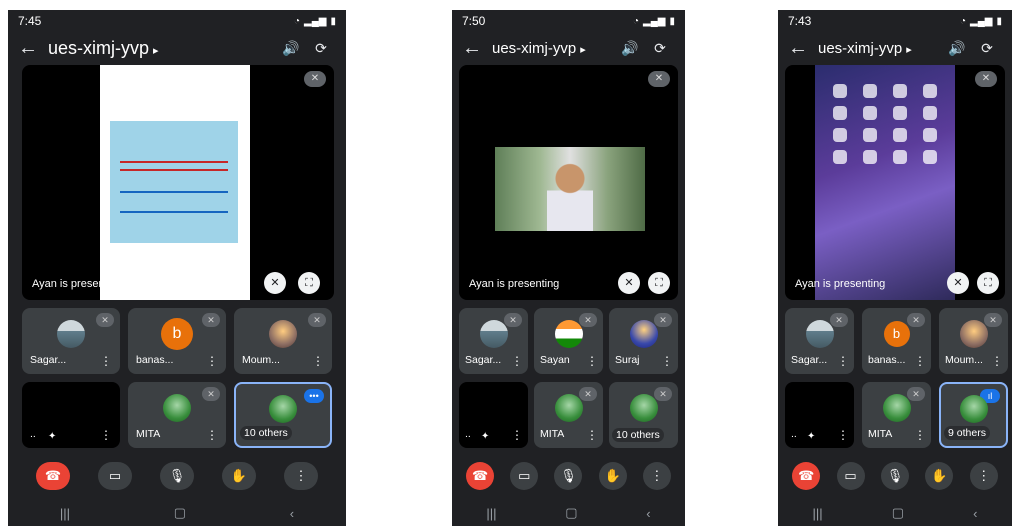 This screenshot has height=526, width=1012. I want to click on participant-tile: ✕ Sayan ⋮, so click(568, 341).